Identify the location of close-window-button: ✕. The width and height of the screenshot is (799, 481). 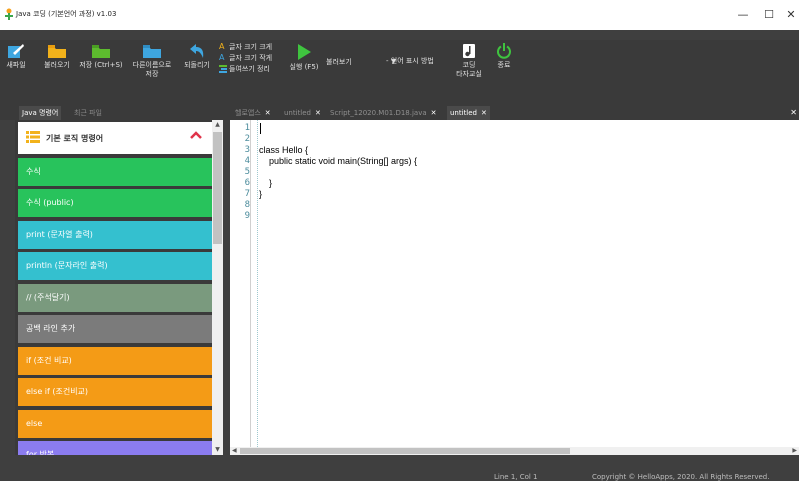
(789, 15).